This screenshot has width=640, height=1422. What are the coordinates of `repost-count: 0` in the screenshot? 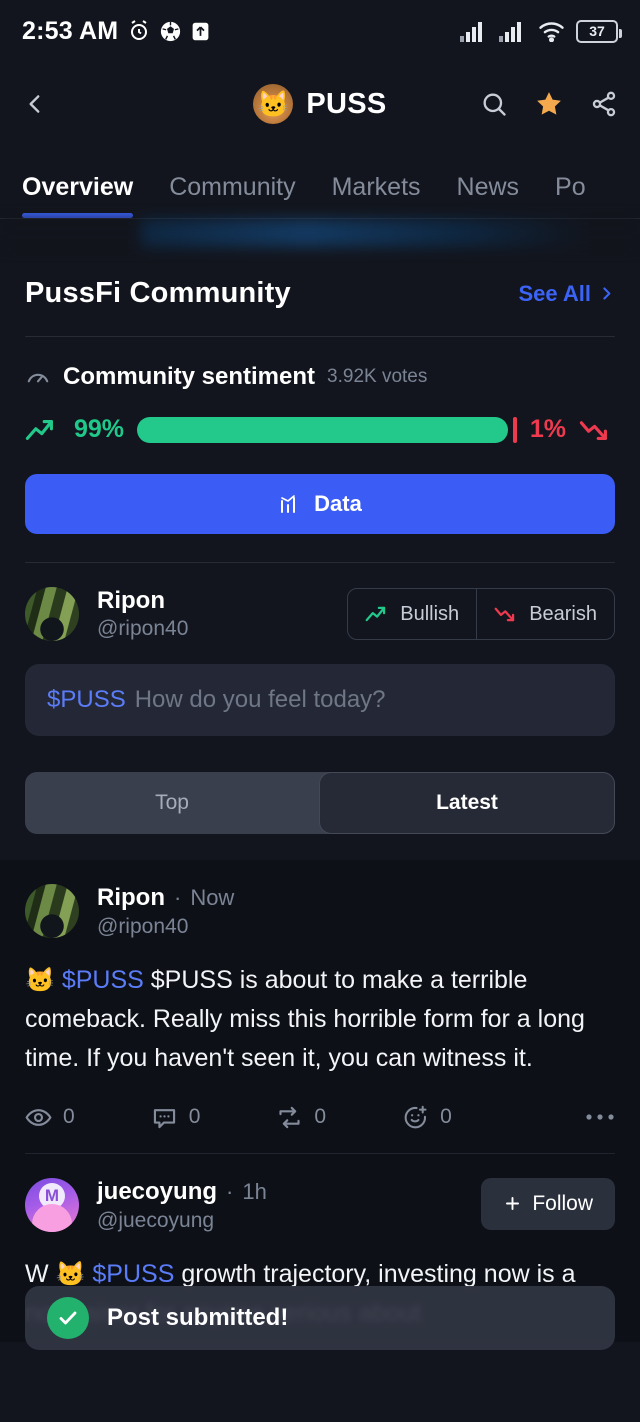 It's located at (320, 1117).